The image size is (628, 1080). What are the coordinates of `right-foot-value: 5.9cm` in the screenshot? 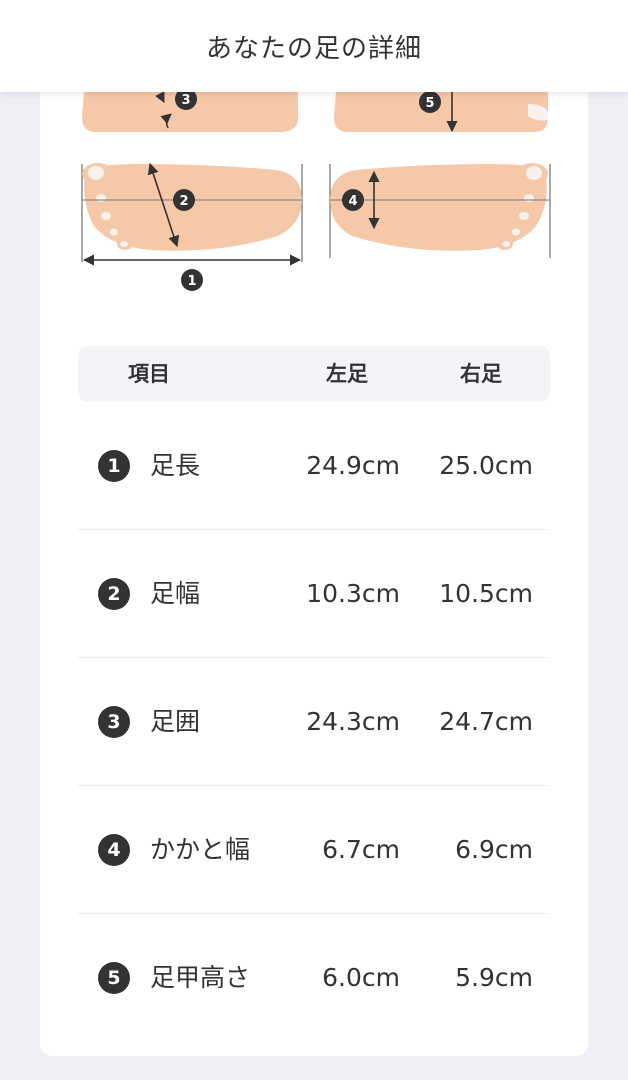 It's located at (494, 977).